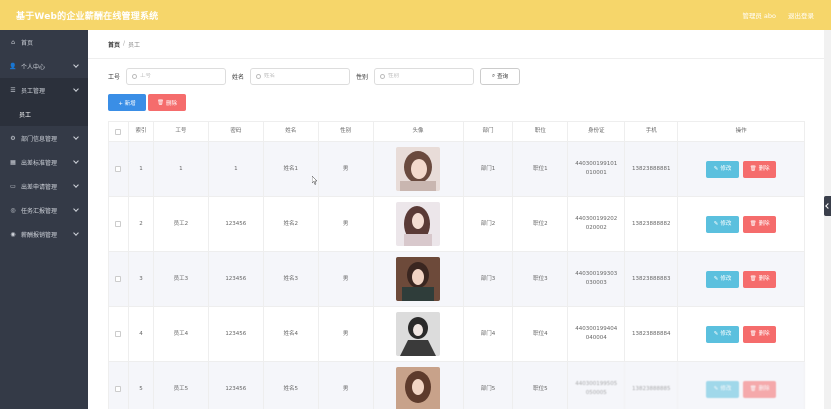 This screenshot has width=831, height=409. What do you see at coordinates (596, 384) in the screenshot?
I see `id-card-line: 440300199505` at bounding box center [596, 384].